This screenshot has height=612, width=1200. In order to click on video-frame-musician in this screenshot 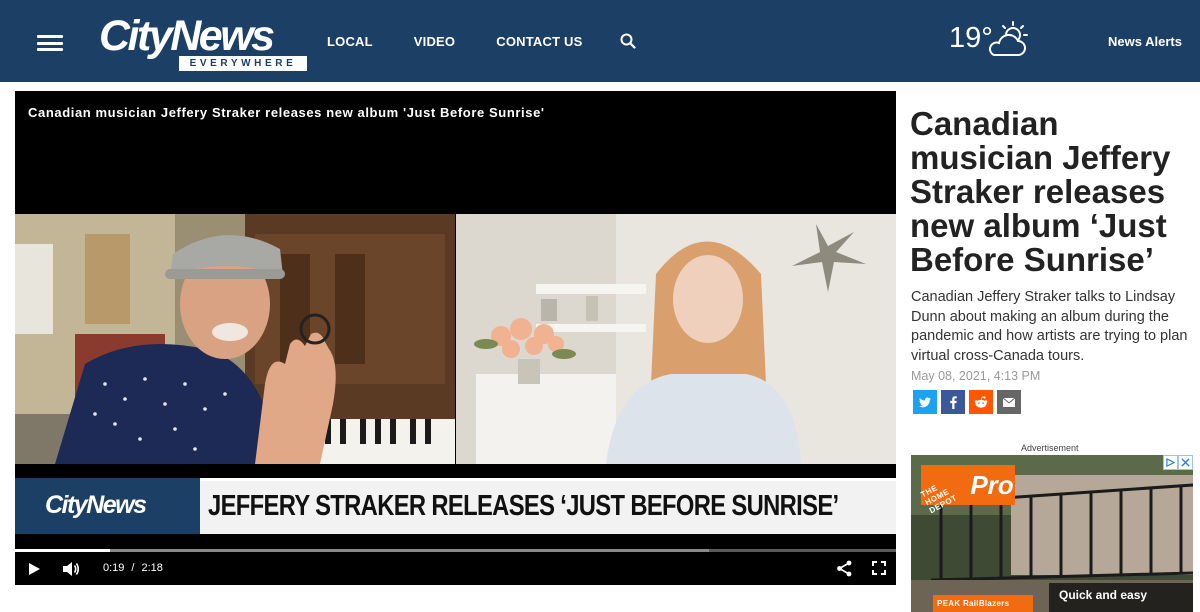, I will do `click(235, 339)`.